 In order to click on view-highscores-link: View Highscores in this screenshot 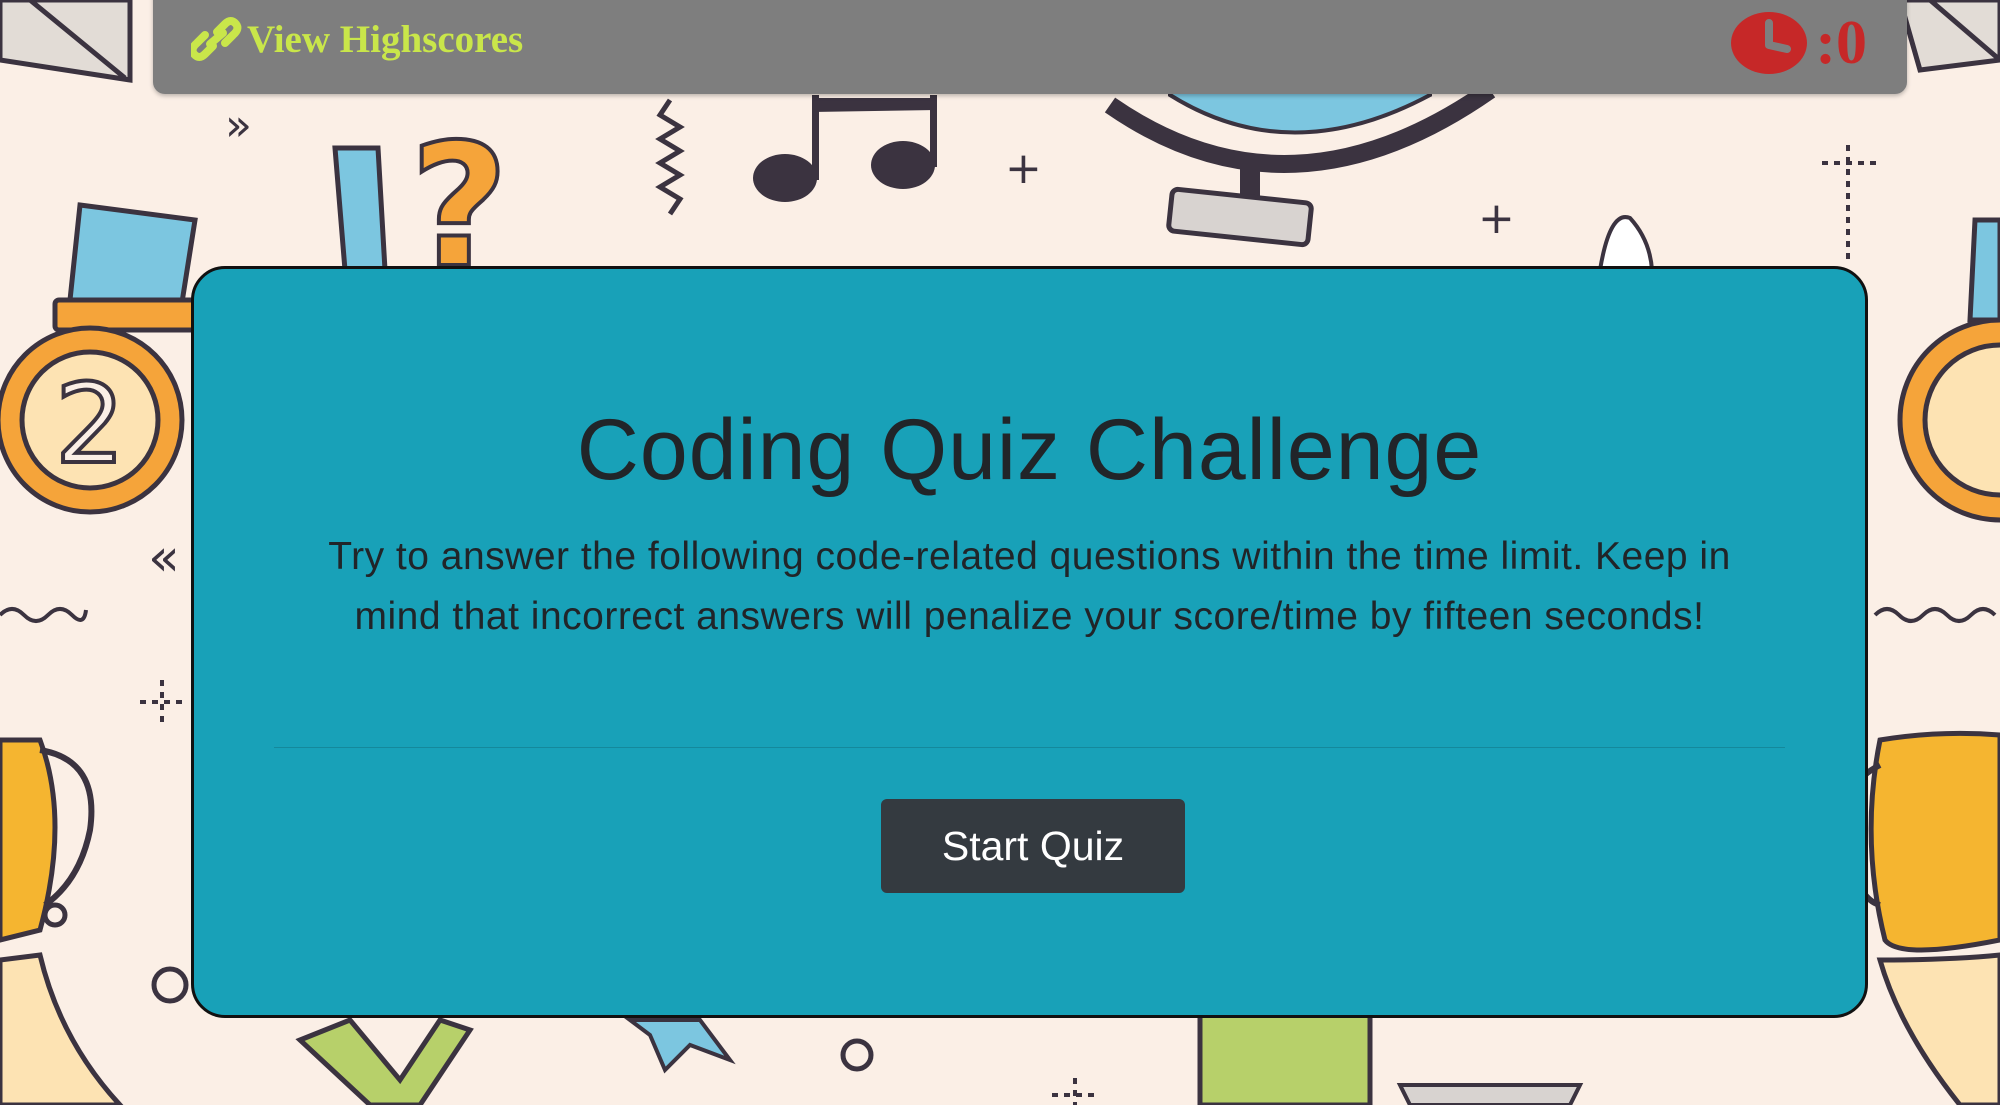, I will do `click(356, 39)`.